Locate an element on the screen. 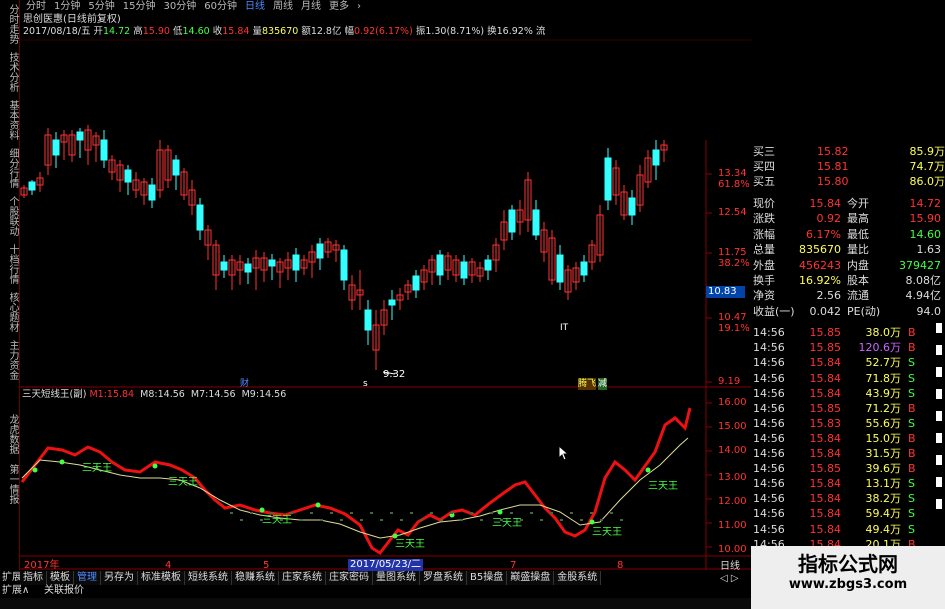  quote-open: 14.72 is located at coordinates (117, 31).